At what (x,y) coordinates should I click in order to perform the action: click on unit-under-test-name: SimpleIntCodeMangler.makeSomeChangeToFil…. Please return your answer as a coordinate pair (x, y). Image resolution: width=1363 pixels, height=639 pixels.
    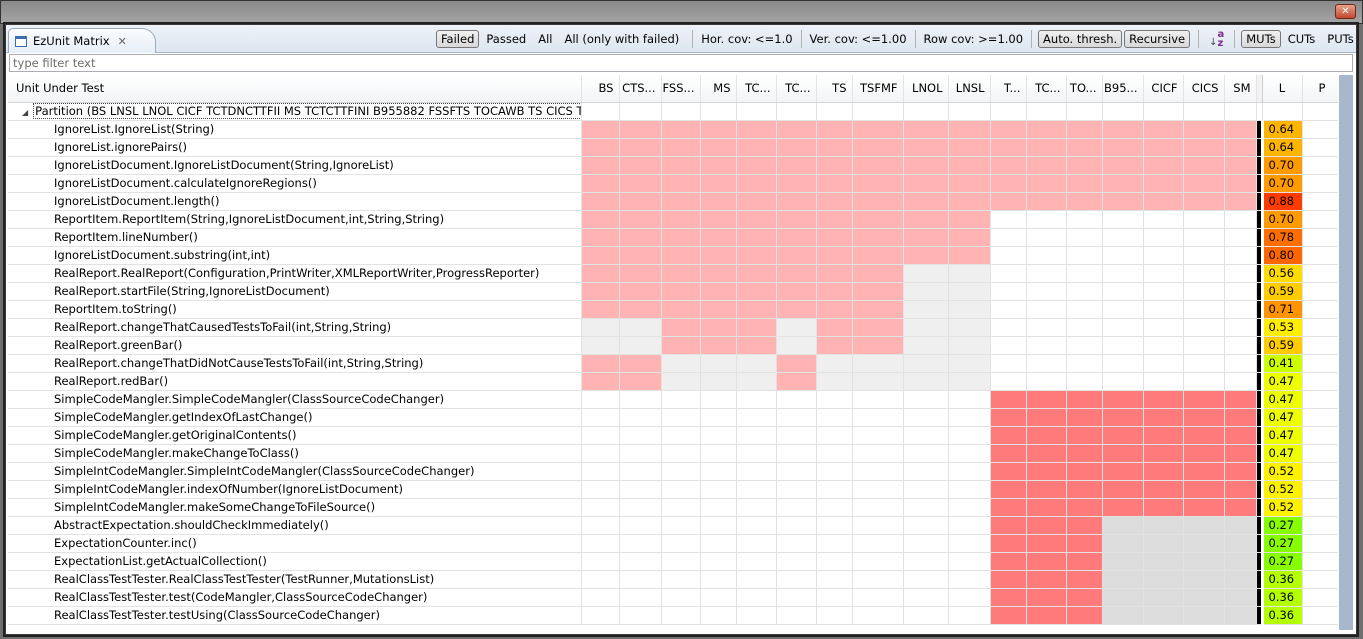
    Looking at the image, I should click on (295, 507).